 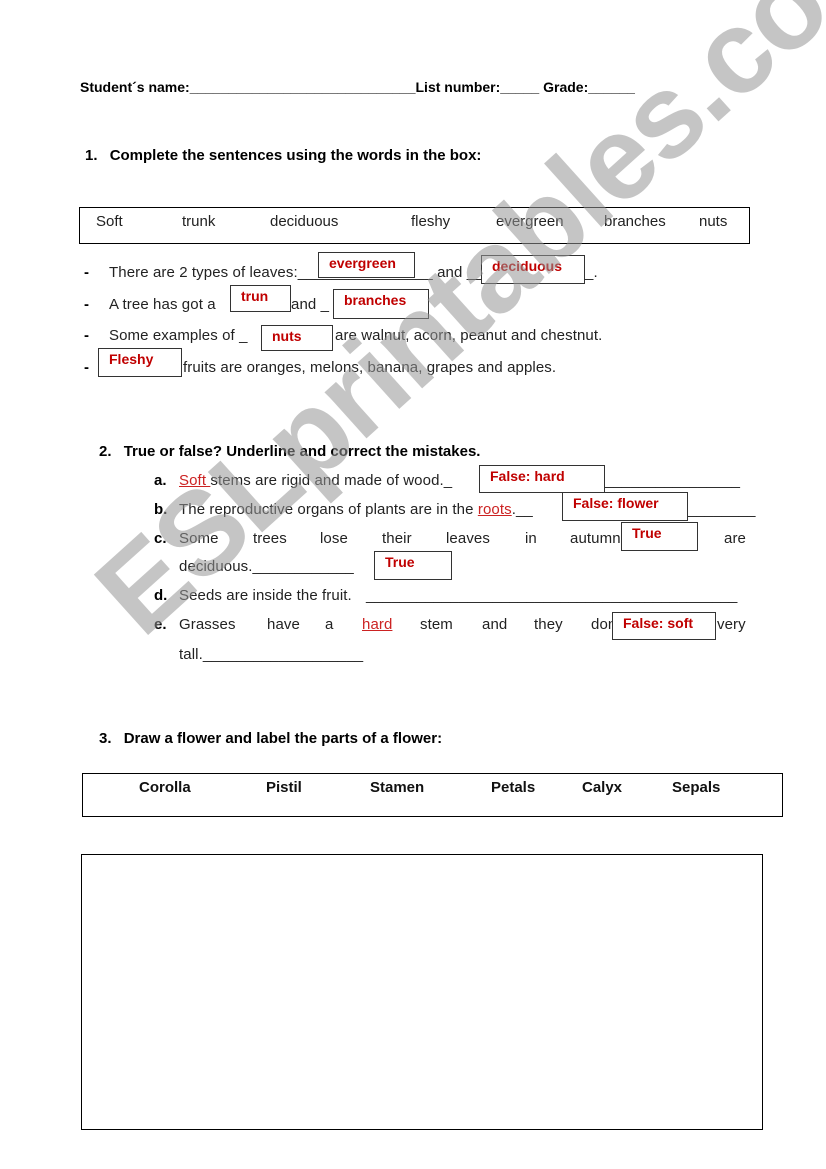 I want to click on answer-box: False: soft, so click(x=664, y=626).